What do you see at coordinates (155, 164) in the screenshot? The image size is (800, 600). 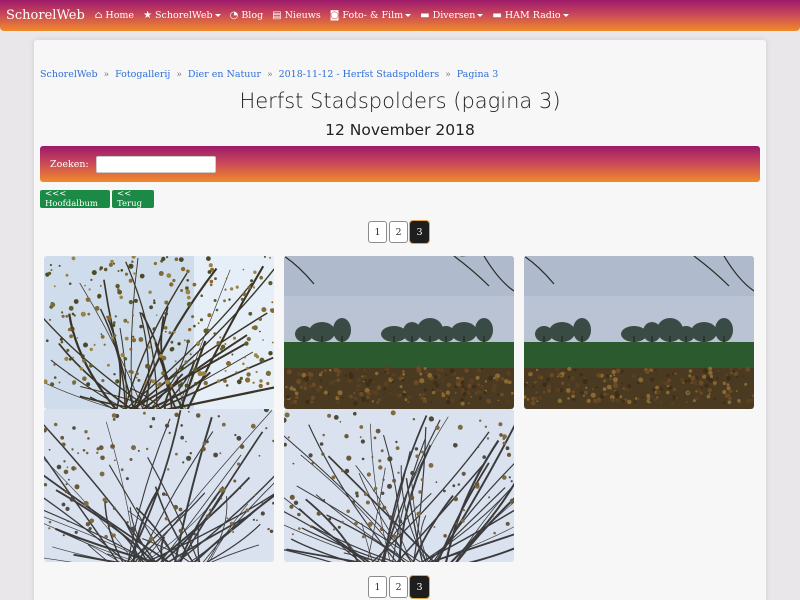 I see `search-input` at bounding box center [155, 164].